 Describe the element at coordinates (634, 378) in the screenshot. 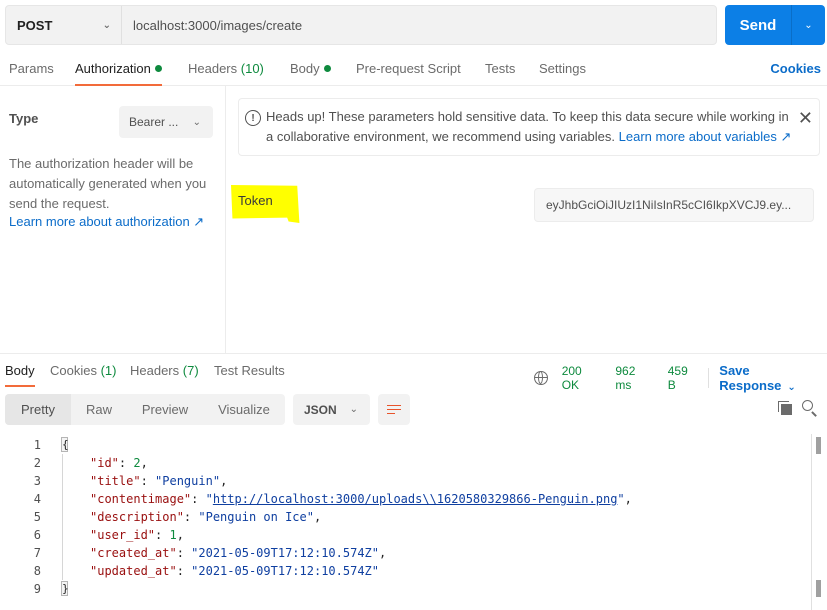

I see `response-time: 962 ms` at that location.